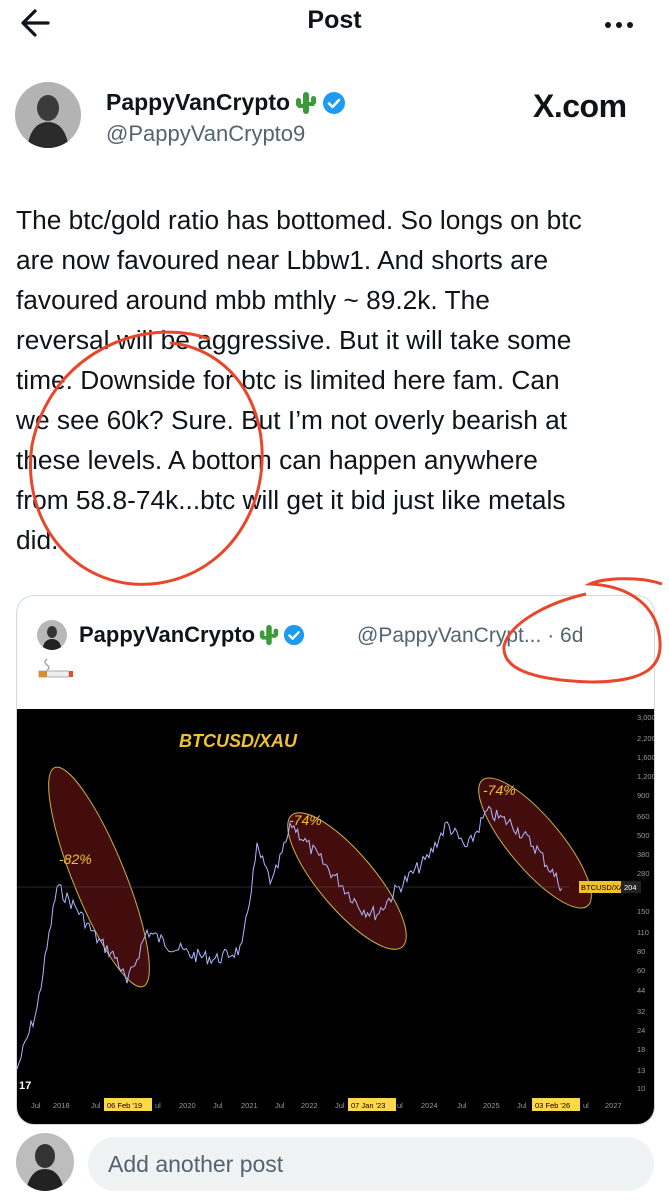 The width and height of the screenshot is (669, 1200). I want to click on reply-avatar, so click(45, 1162).